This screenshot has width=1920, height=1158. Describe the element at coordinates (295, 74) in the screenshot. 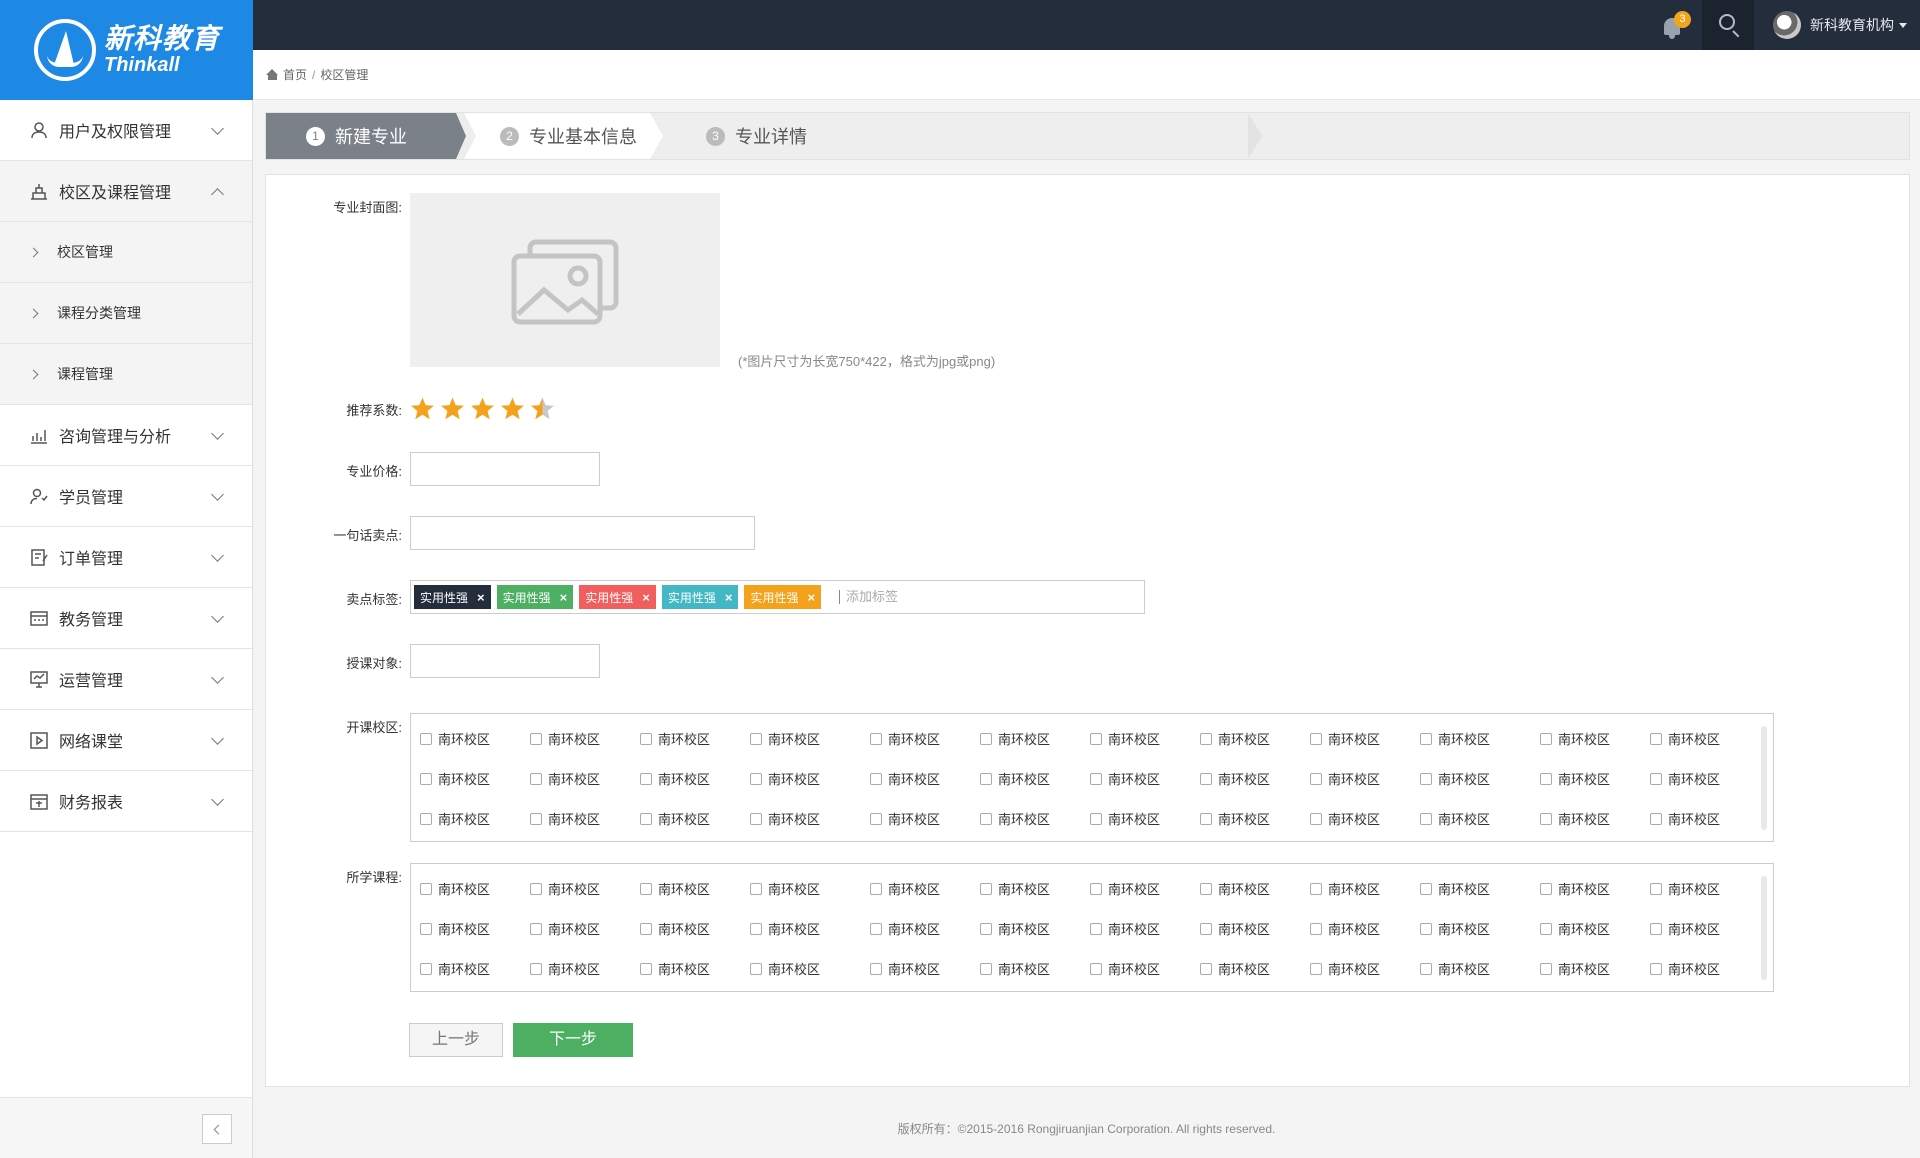

I see `breadcrumb-home: 首页` at that location.